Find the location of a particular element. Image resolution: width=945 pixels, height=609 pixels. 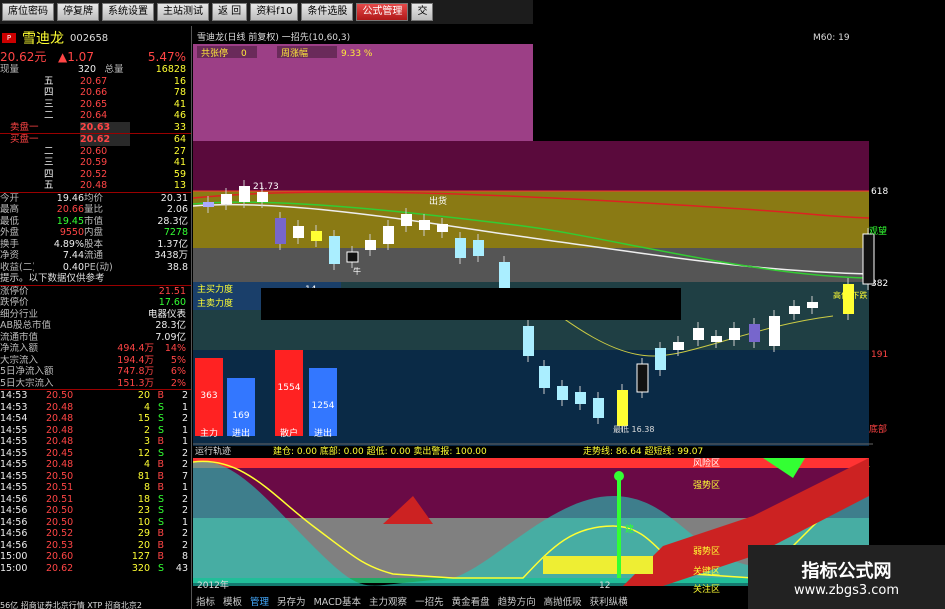

bid-level-2: 三 20.59 41 is located at coordinates (95, 163).